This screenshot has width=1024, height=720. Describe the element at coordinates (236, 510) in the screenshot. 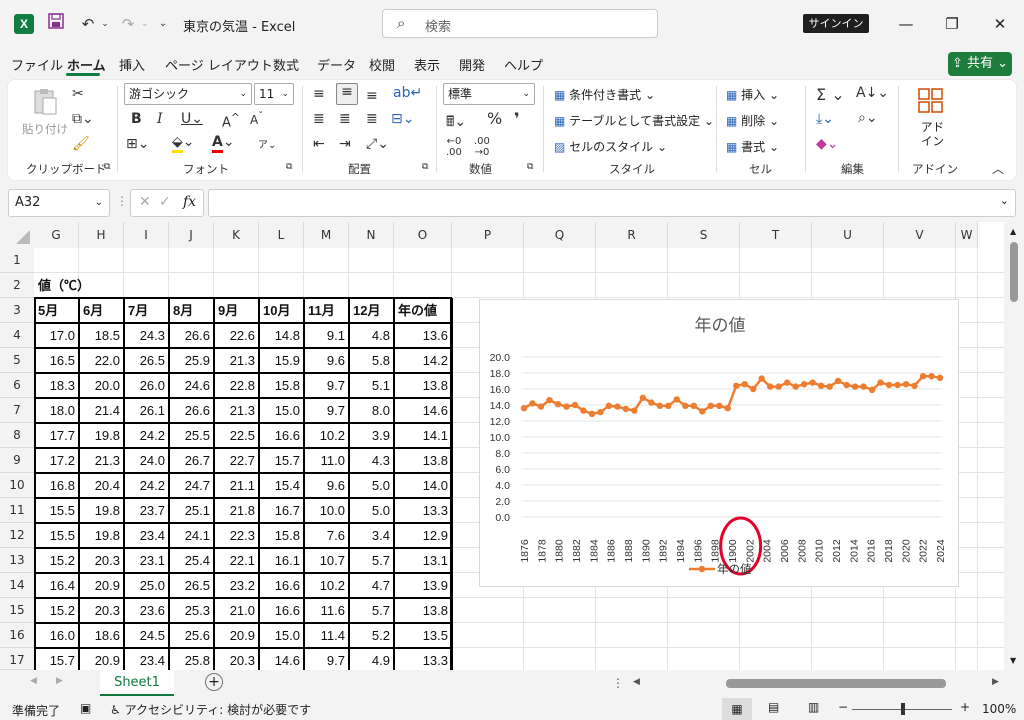

I see `data-cell: 21.8` at that location.